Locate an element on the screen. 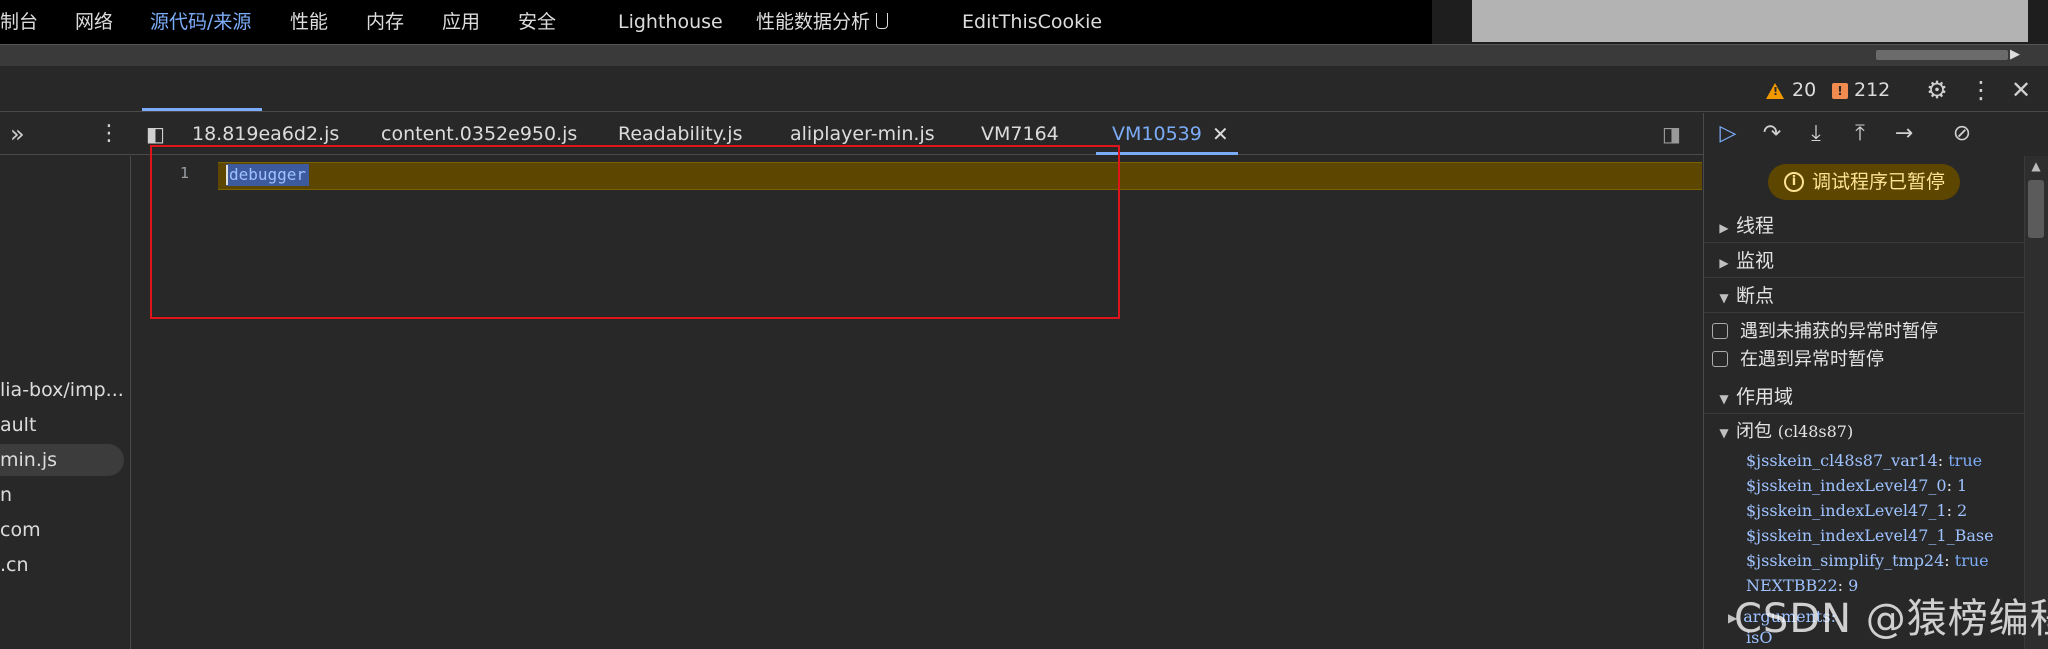 This screenshot has width=2048, height=649. info-icon: i is located at coordinates (1794, 182).